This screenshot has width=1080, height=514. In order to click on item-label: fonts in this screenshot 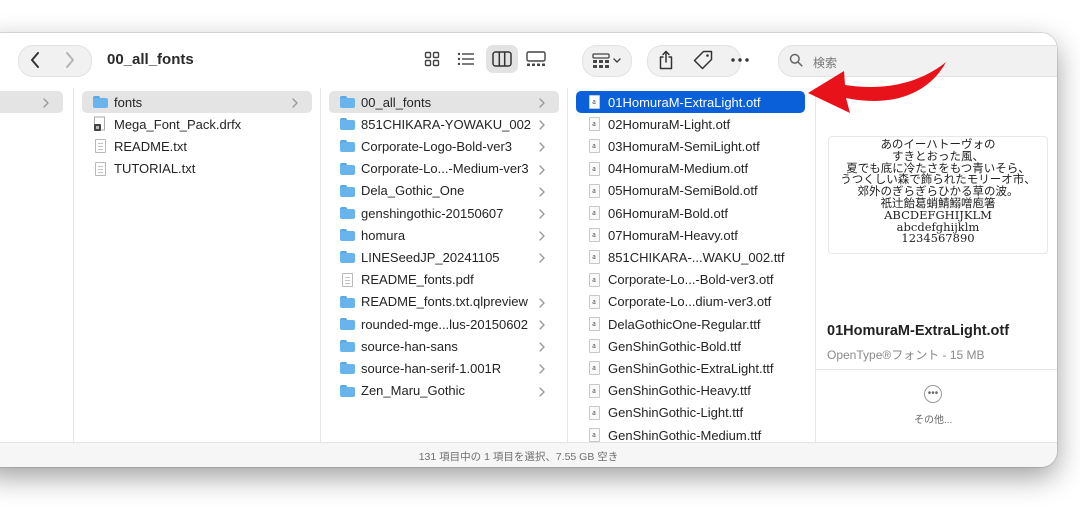, I will do `click(128, 102)`.